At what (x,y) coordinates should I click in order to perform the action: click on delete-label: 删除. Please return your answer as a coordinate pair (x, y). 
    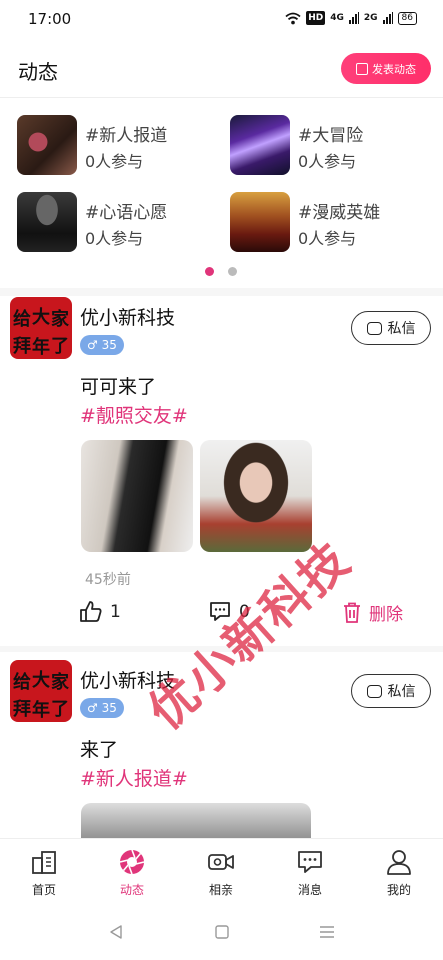
    Looking at the image, I should click on (386, 615).